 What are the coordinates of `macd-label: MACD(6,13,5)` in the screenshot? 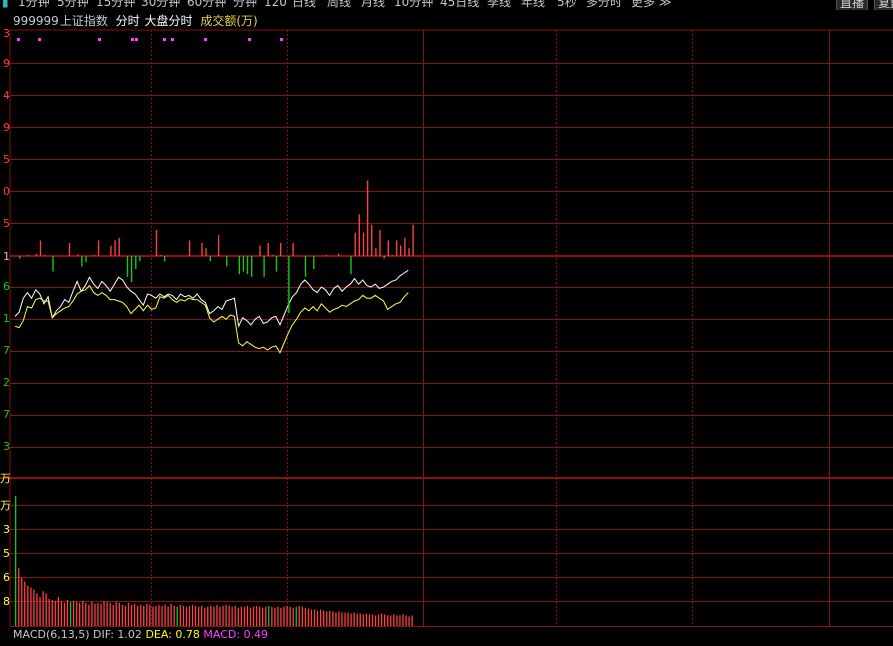 It's located at (51, 634).